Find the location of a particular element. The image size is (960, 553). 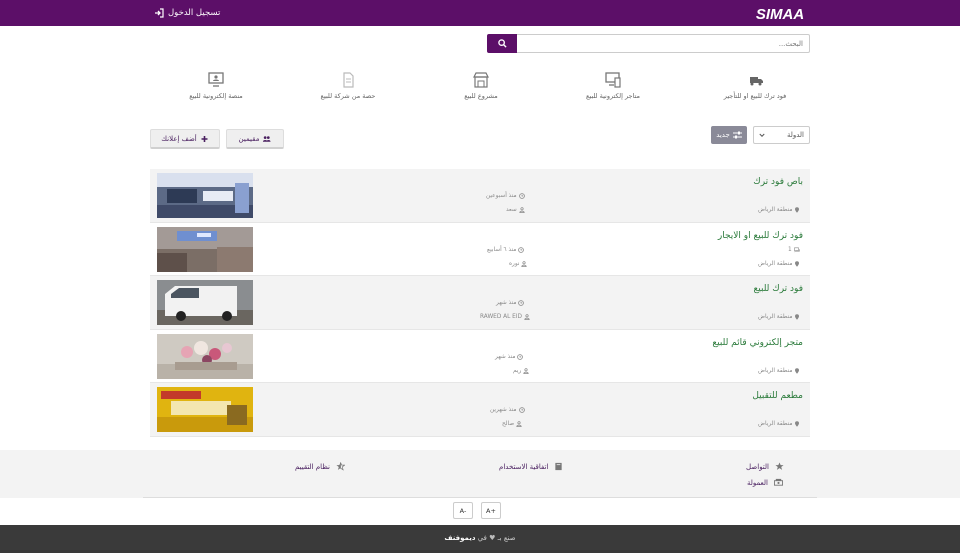

country-select: الدولة is located at coordinates (781, 135).